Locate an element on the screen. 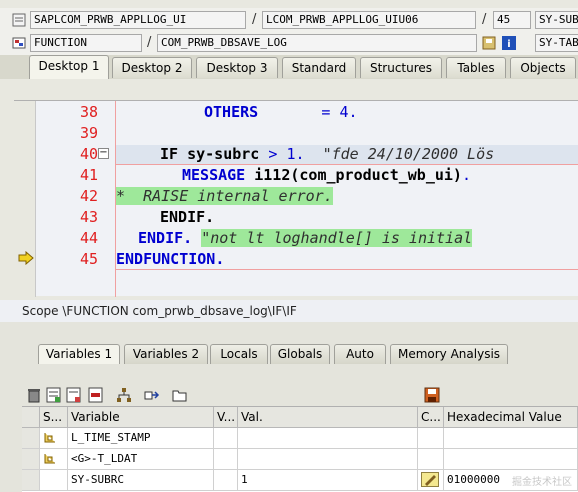 The height and width of the screenshot is (492, 578). variable-cell: SY-SUBRC is located at coordinates (141, 480).